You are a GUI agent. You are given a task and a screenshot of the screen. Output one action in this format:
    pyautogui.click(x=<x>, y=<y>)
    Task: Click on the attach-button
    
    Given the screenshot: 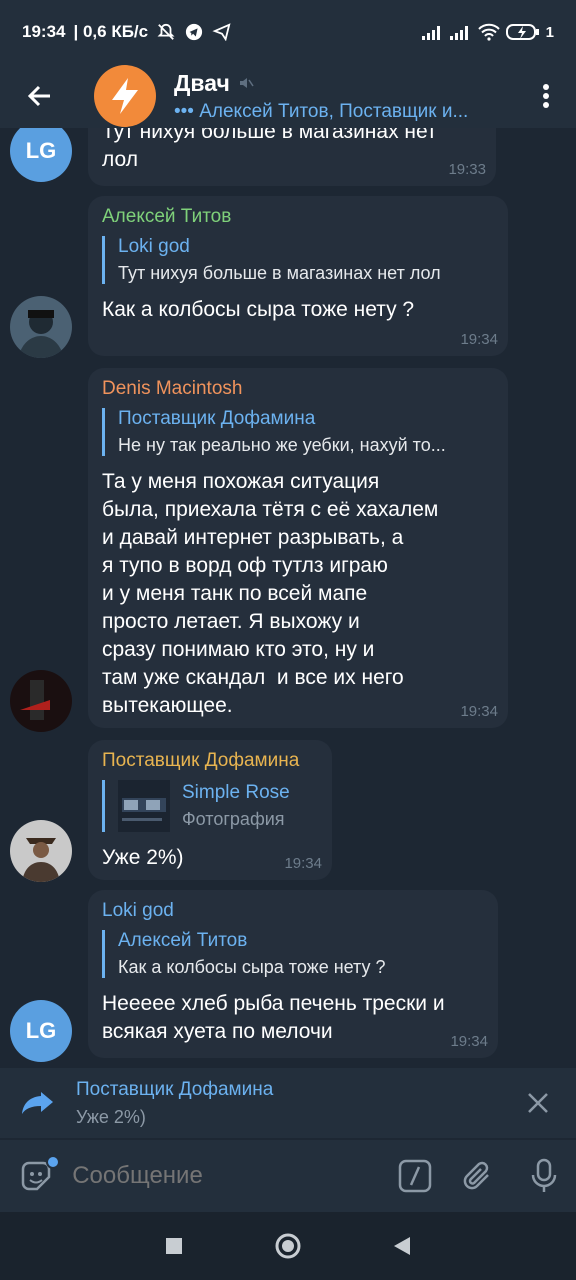 What is the action you would take?
    pyautogui.click(x=479, y=1176)
    